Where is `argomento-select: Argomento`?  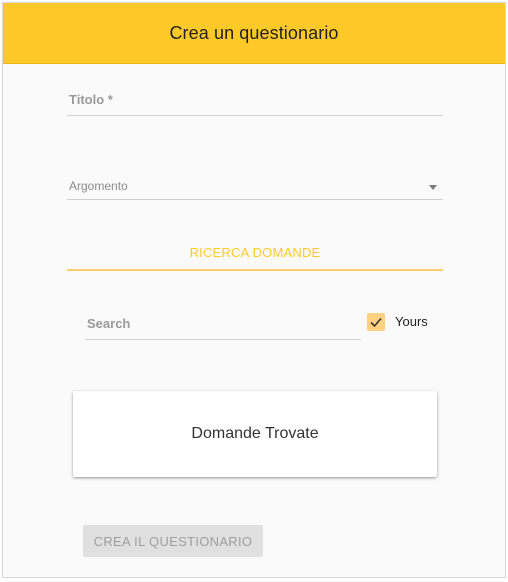 argomento-select: Argomento is located at coordinates (255, 189).